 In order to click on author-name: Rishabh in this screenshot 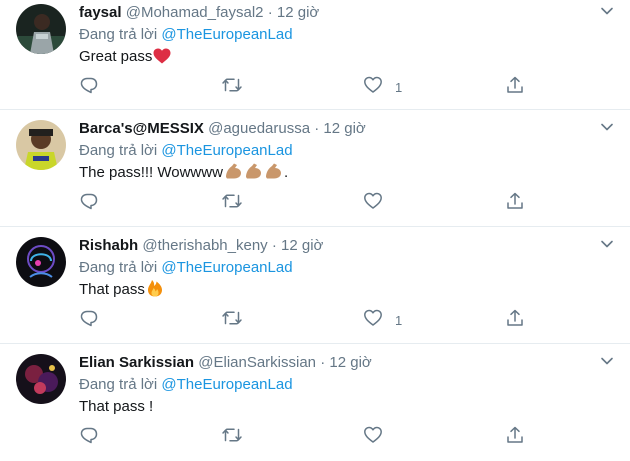, I will do `click(108, 245)`.